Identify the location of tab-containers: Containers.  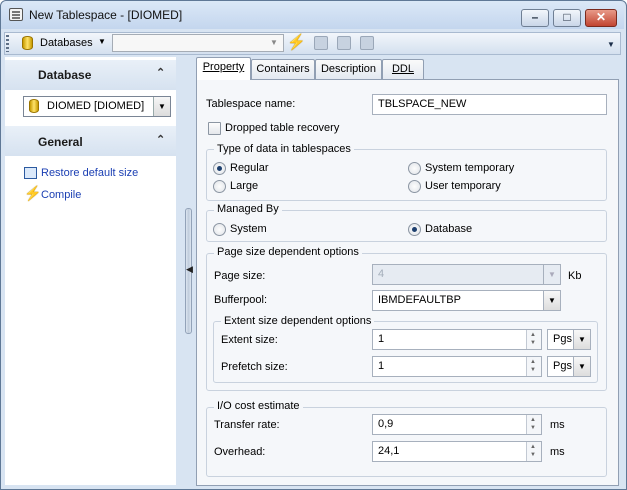
(283, 69).